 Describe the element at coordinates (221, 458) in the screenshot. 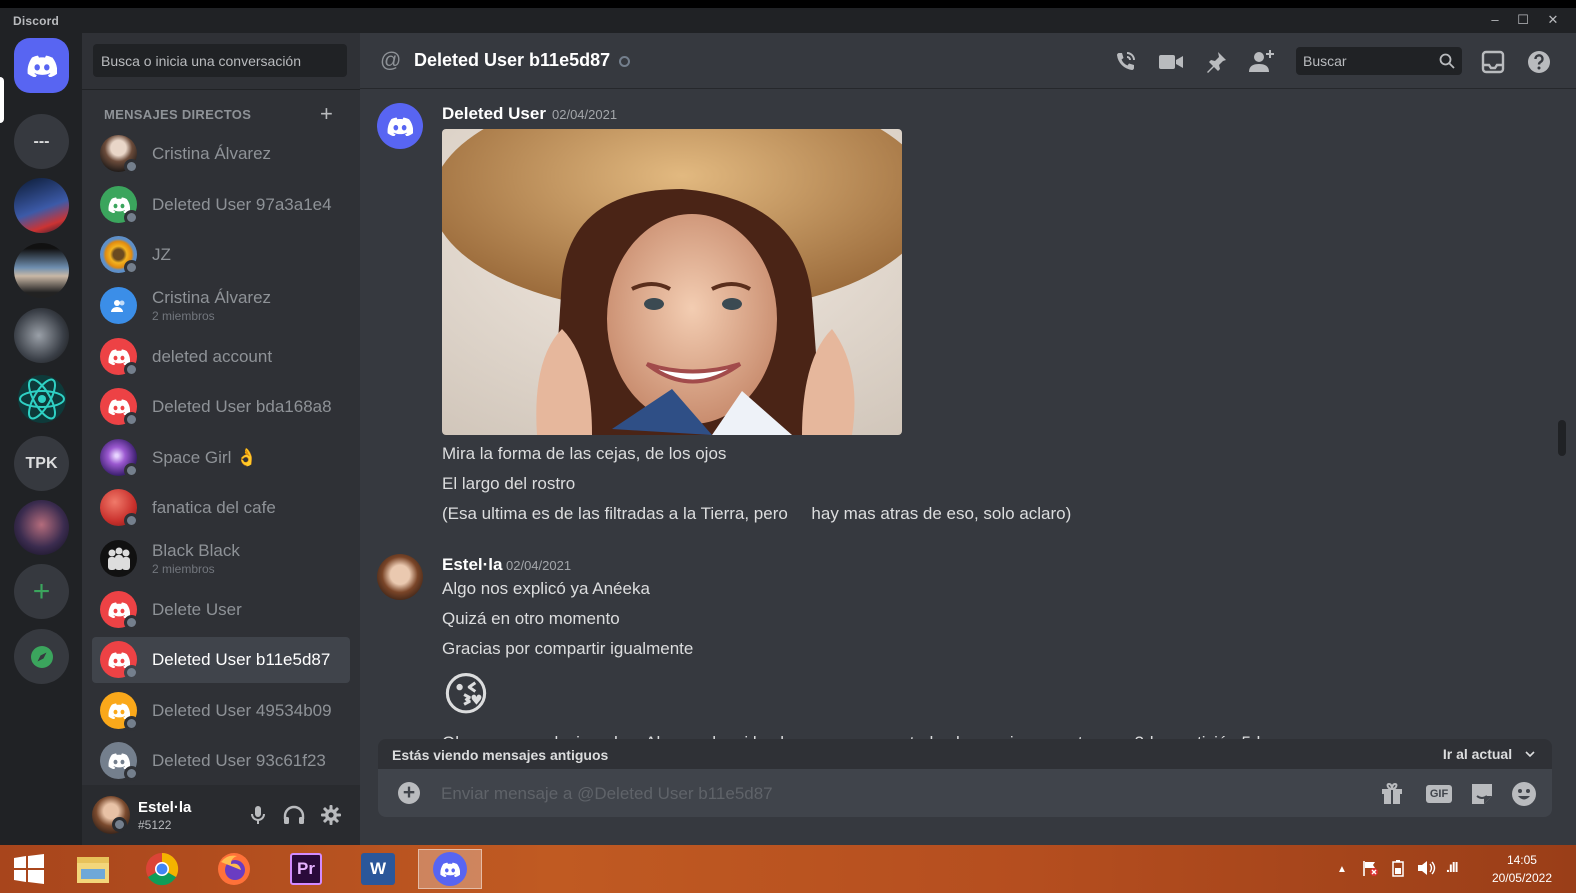

I see `dm-item: Space Girl 👌` at that location.